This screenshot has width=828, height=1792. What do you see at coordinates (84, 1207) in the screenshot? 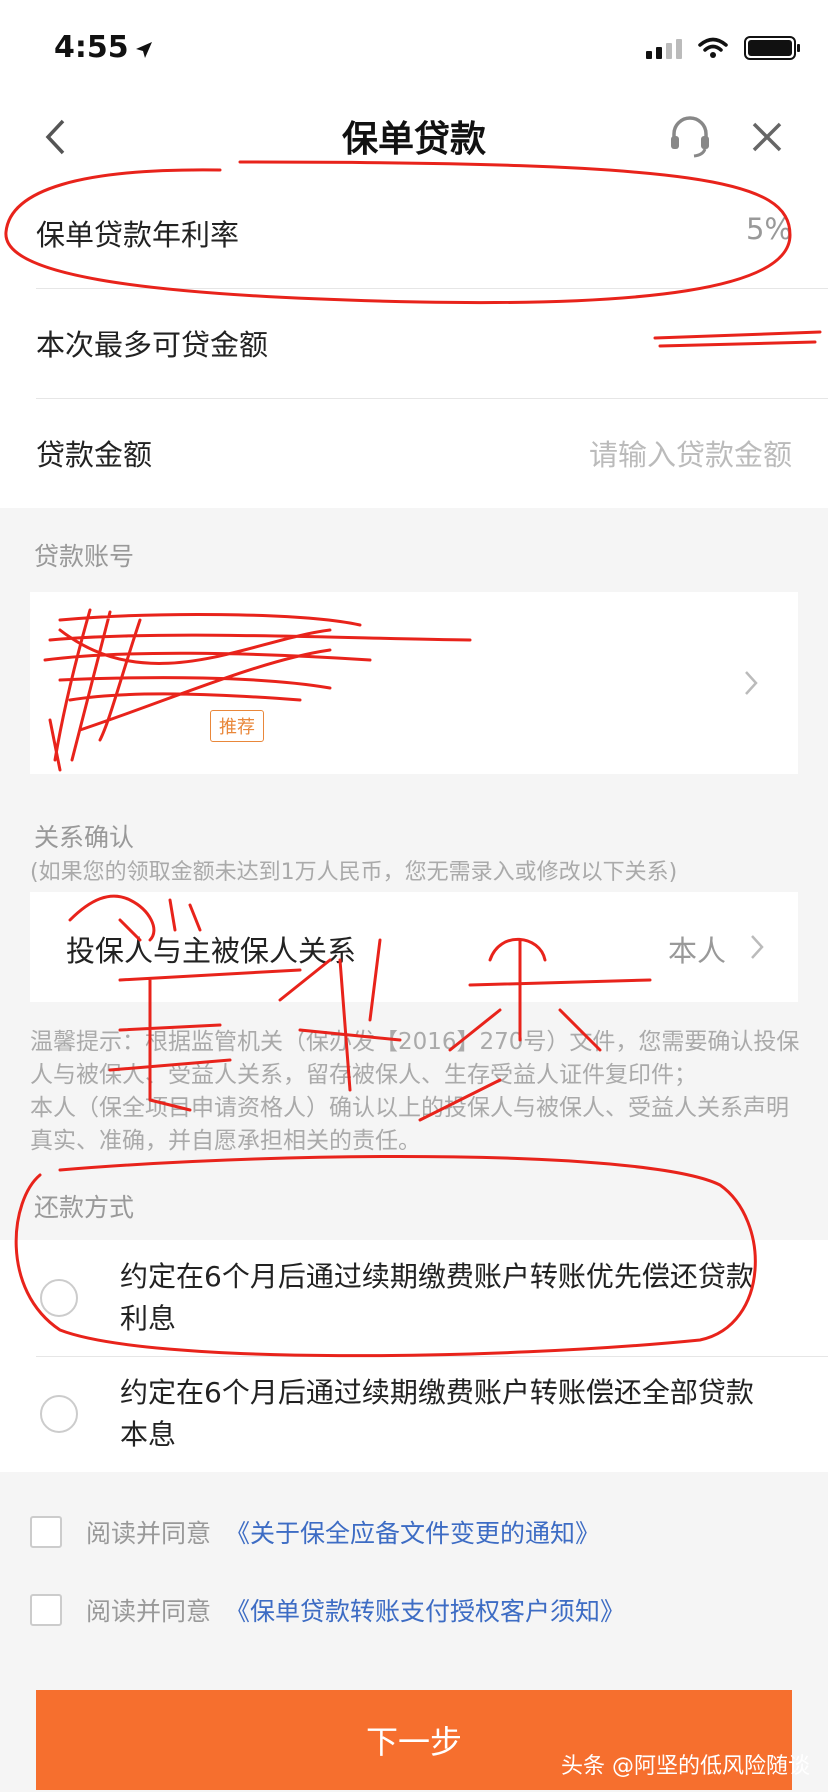
I see `repayment-section-label: 还款方式` at bounding box center [84, 1207].